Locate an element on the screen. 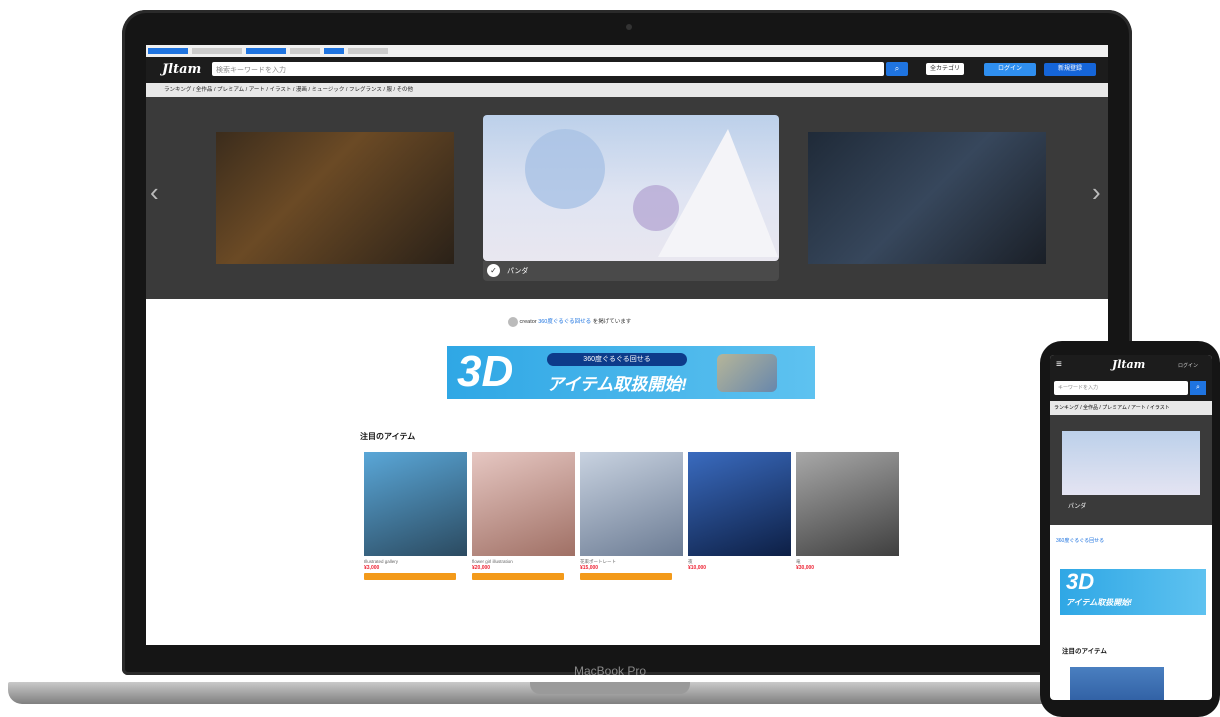  phone-search-input: キーワードを入力 is located at coordinates (1121, 388).